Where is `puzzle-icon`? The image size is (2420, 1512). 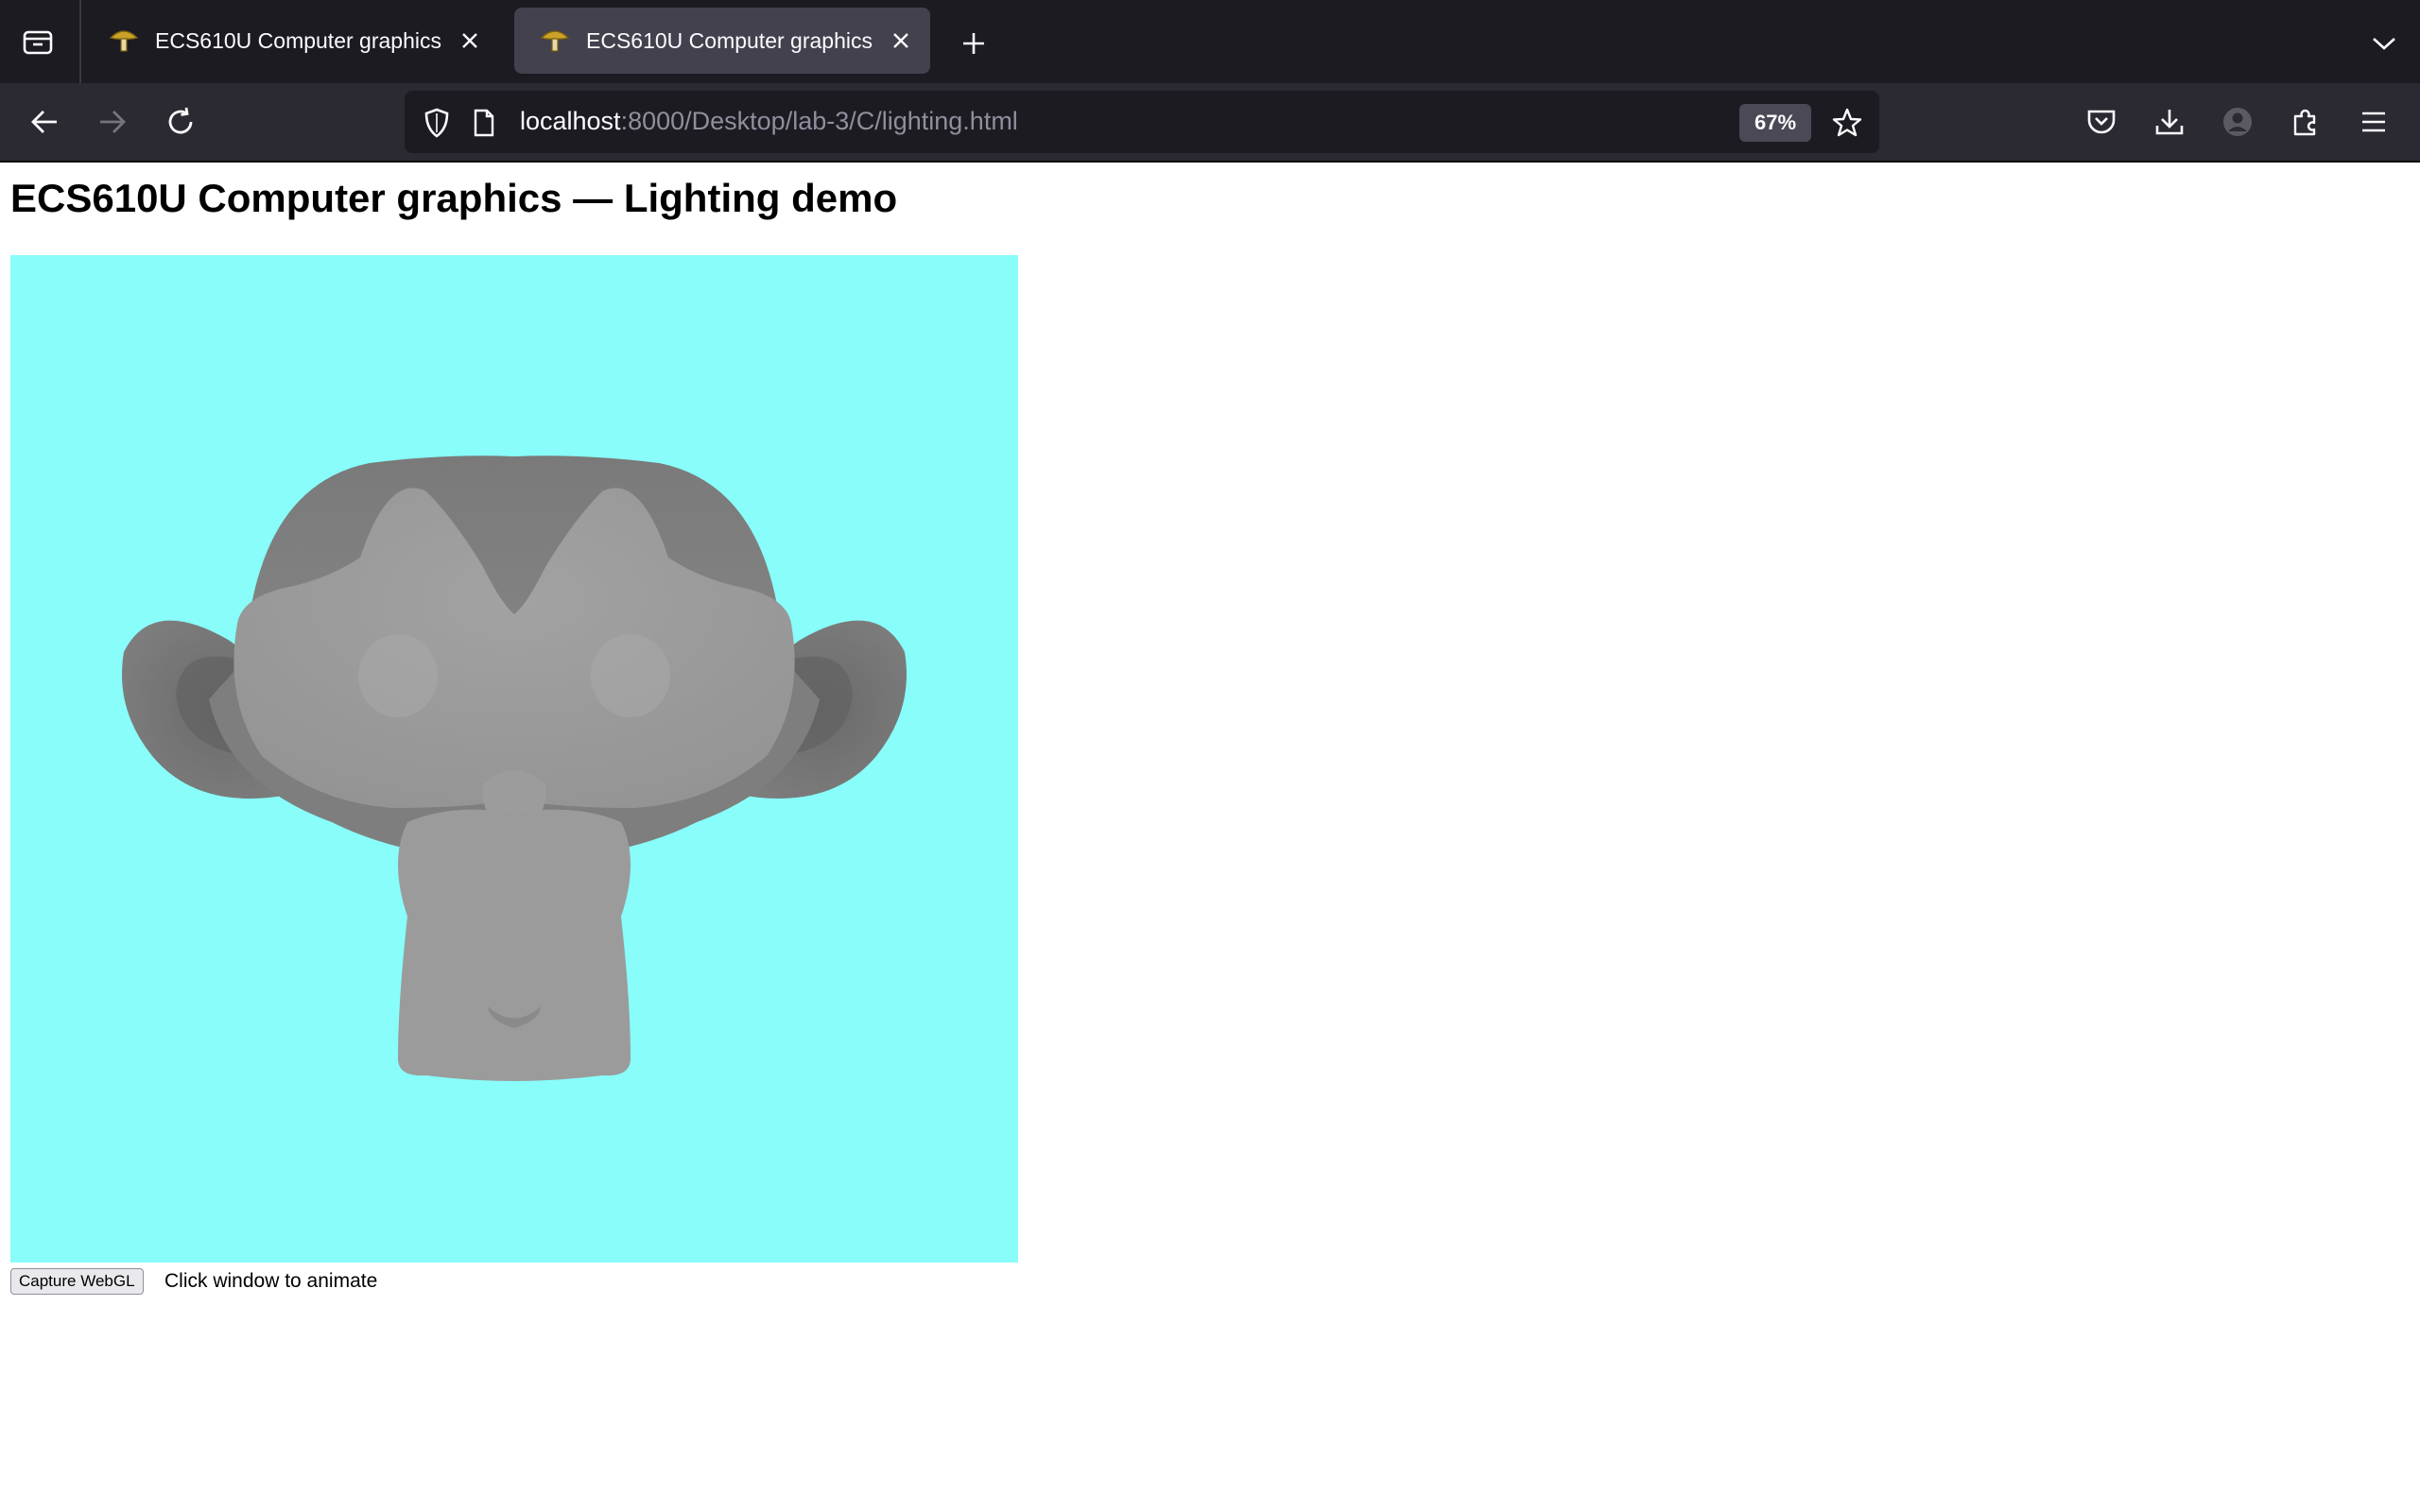
puzzle-icon is located at coordinates (2305, 122).